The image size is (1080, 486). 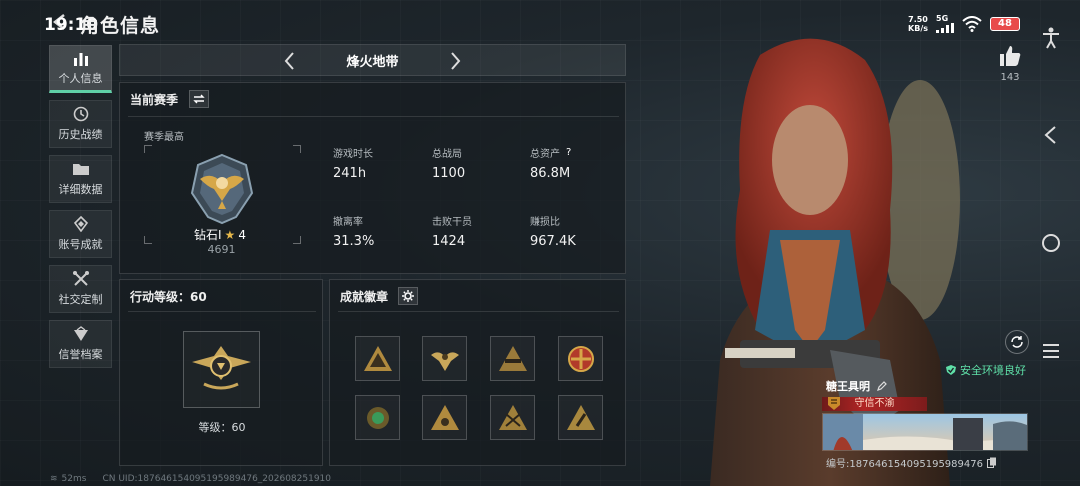 I want to click on stat-value: 241h, so click(x=350, y=173).